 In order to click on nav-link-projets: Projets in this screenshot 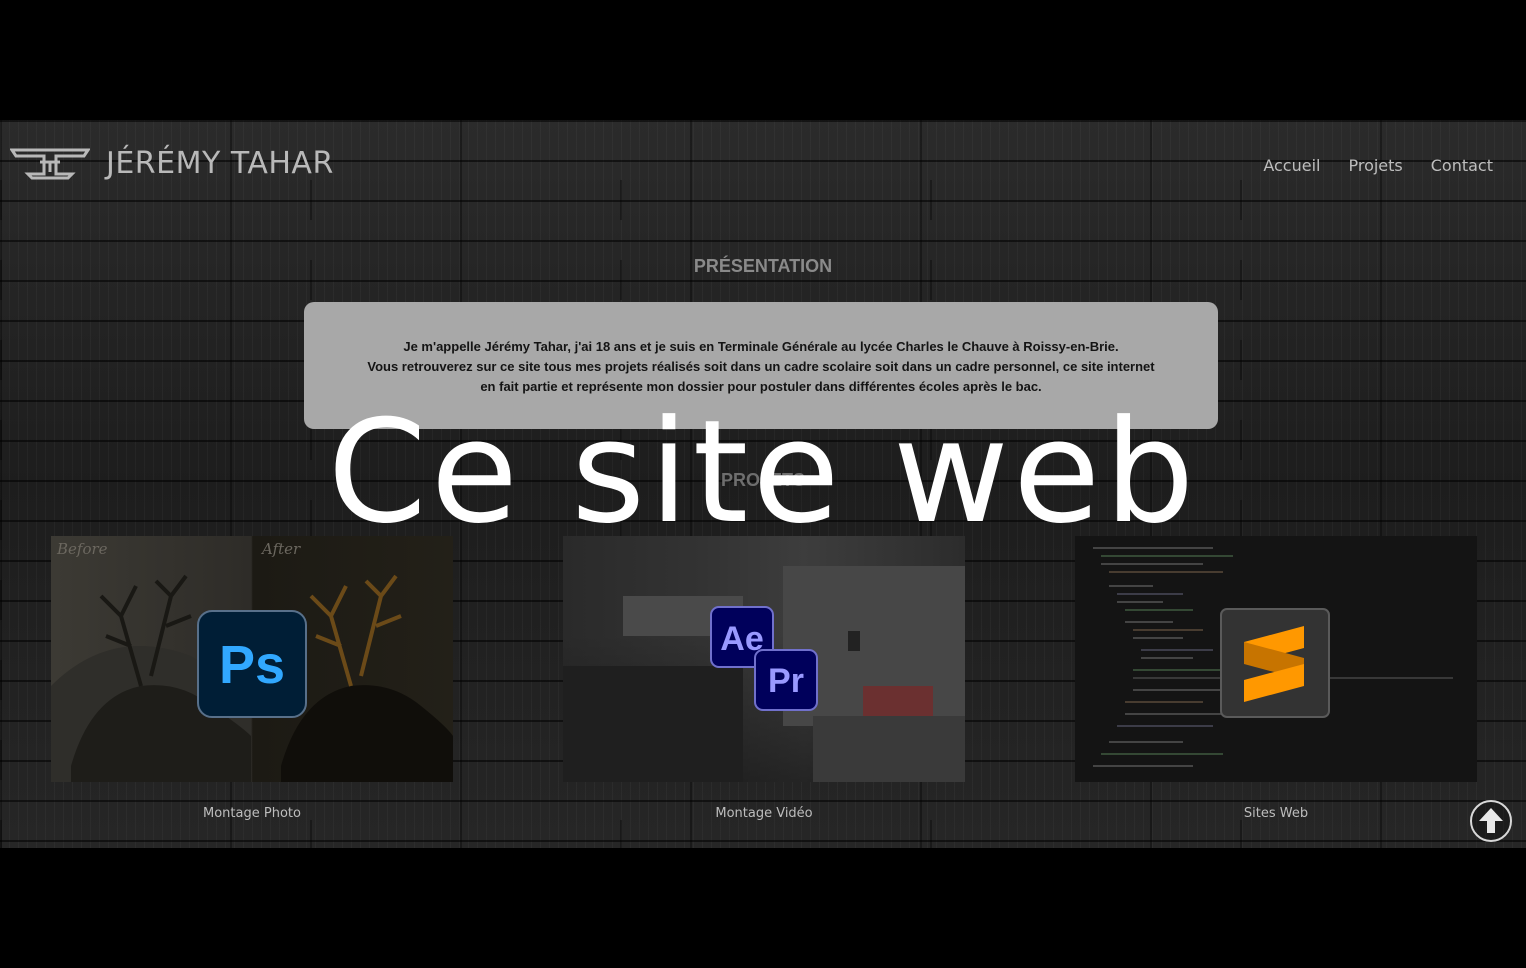, I will do `click(1375, 165)`.